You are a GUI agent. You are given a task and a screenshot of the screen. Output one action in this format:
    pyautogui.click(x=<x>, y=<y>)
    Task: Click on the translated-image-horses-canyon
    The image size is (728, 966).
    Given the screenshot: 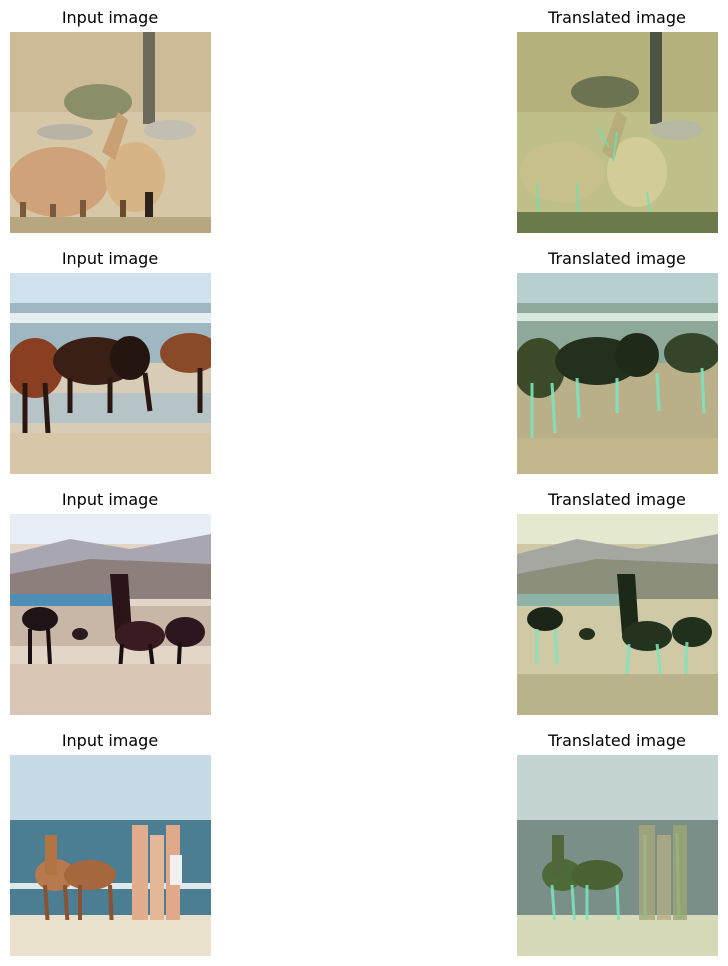 What is the action you would take?
    pyautogui.click(x=617, y=614)
    